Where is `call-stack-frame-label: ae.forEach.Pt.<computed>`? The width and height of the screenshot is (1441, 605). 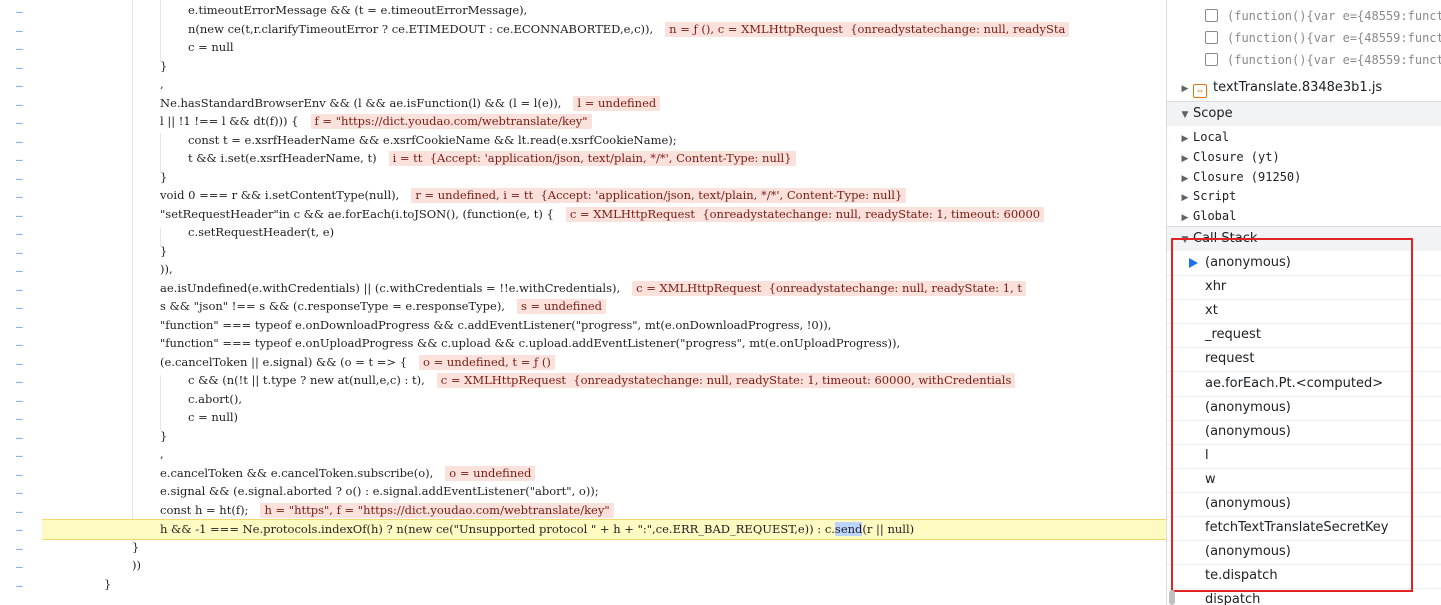 call-stack-frame-label: ae.forEach.Pt.<computed> is located at coordinates (1294, 383).